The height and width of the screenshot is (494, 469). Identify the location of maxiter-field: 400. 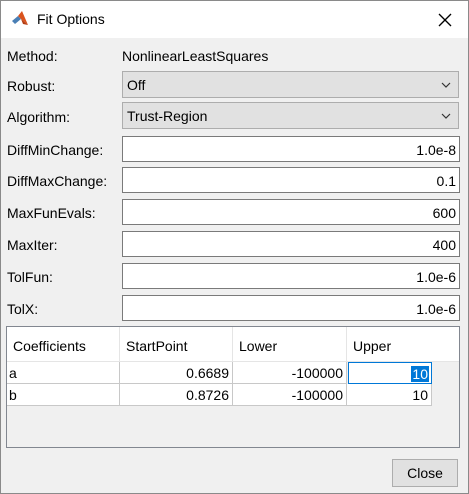
(291, 244).